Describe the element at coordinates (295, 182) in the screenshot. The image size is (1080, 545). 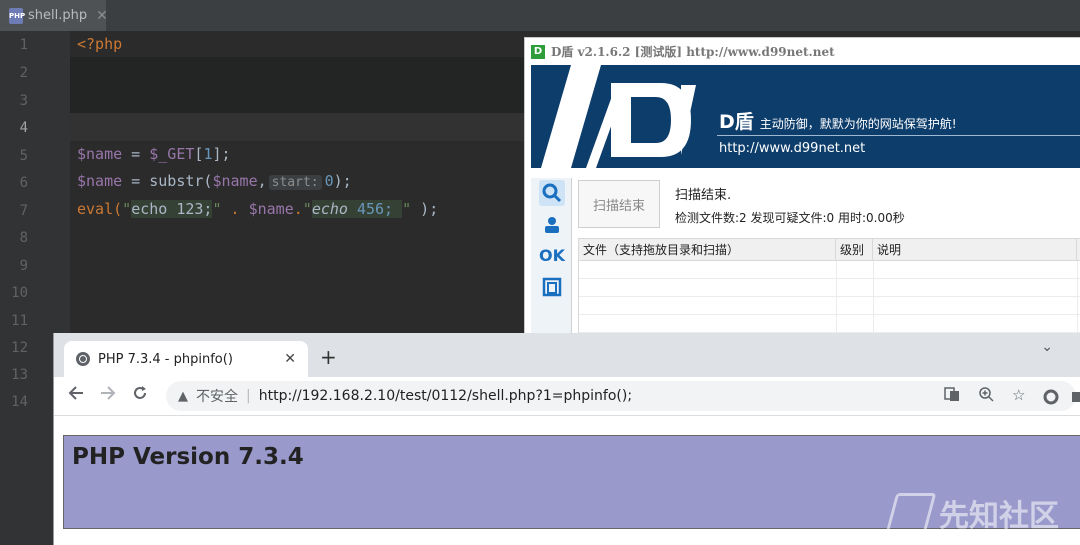
I see `parameter-hint: start:` at that location.